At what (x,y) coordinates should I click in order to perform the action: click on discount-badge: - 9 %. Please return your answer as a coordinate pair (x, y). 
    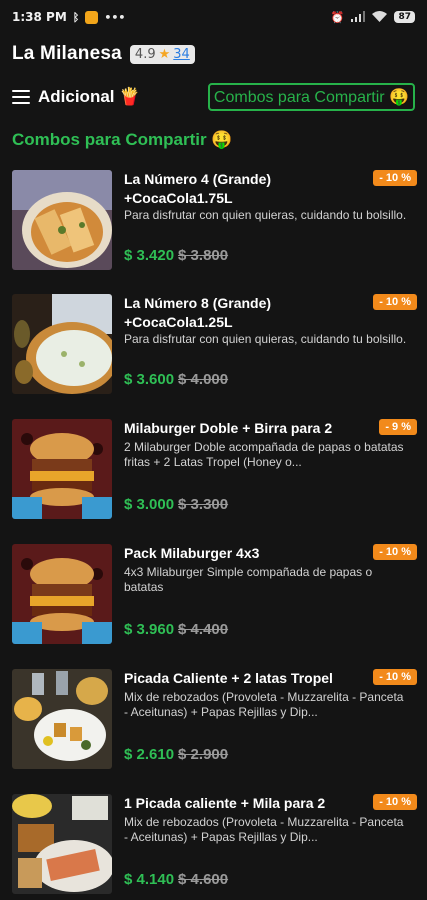
    Looking at the image, I should click on (398, 427).